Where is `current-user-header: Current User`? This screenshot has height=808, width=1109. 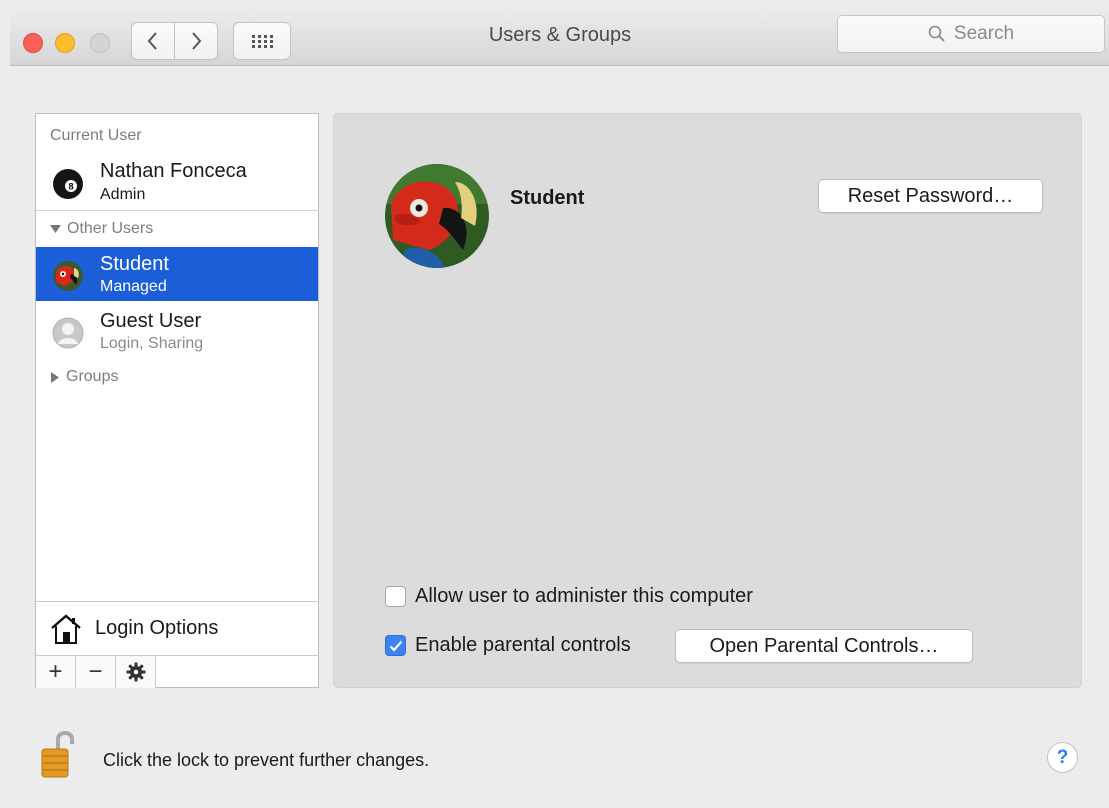 current-user-header: Current User is located at coordinates (96, 135).